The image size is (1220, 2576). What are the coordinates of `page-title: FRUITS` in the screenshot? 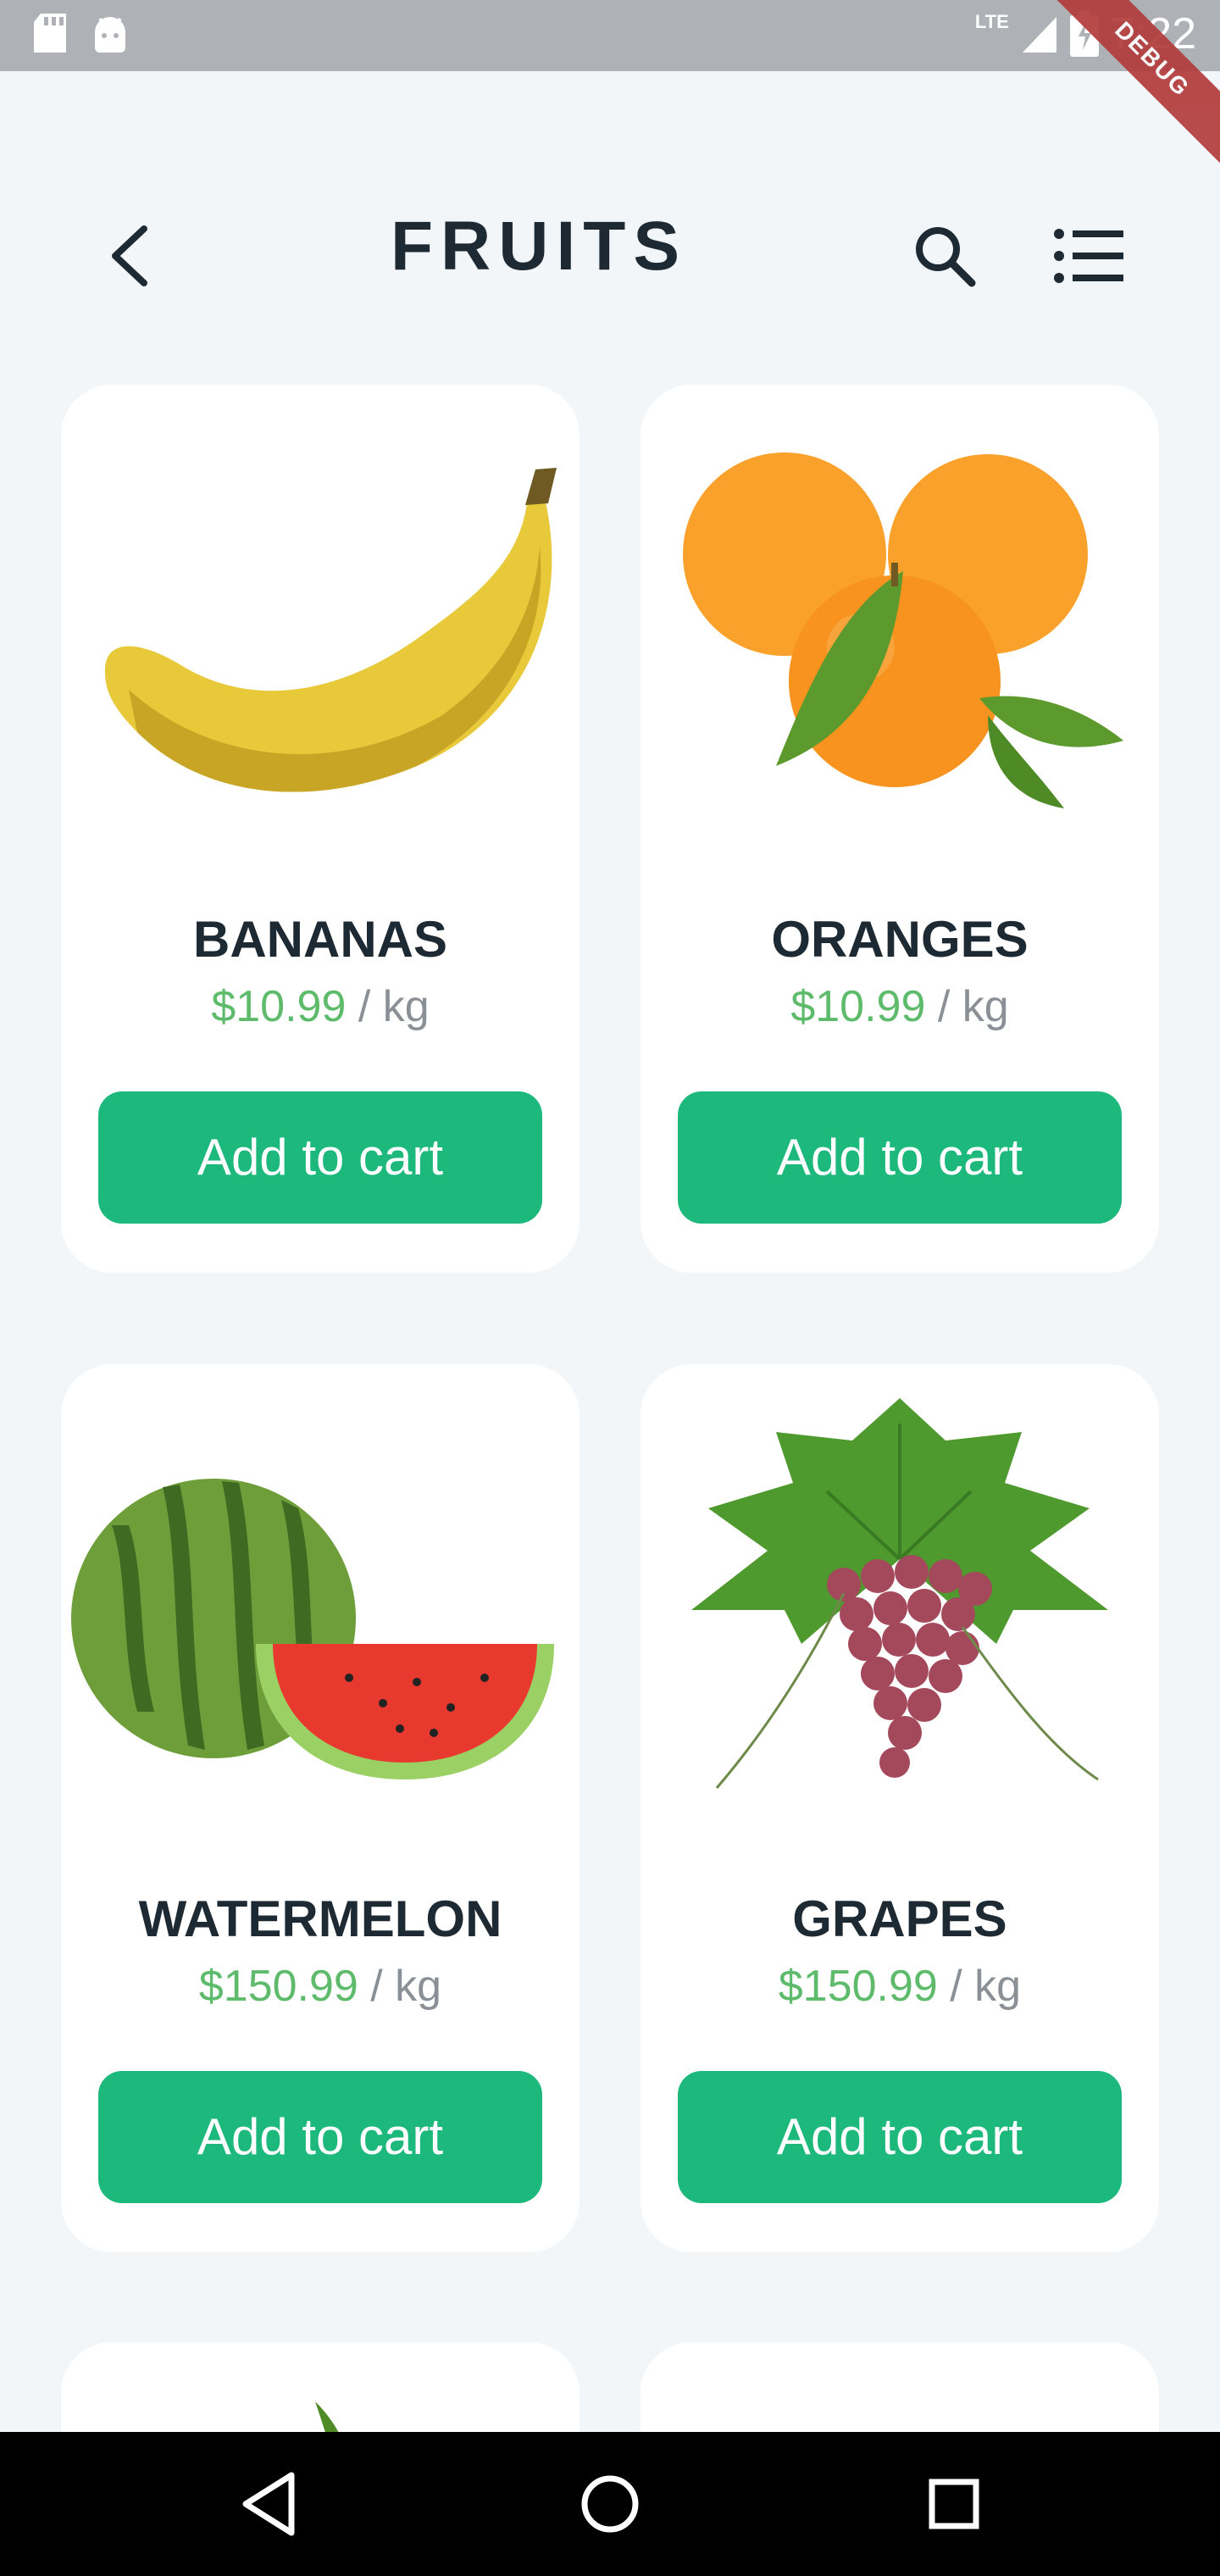 It's located at (610, 247).